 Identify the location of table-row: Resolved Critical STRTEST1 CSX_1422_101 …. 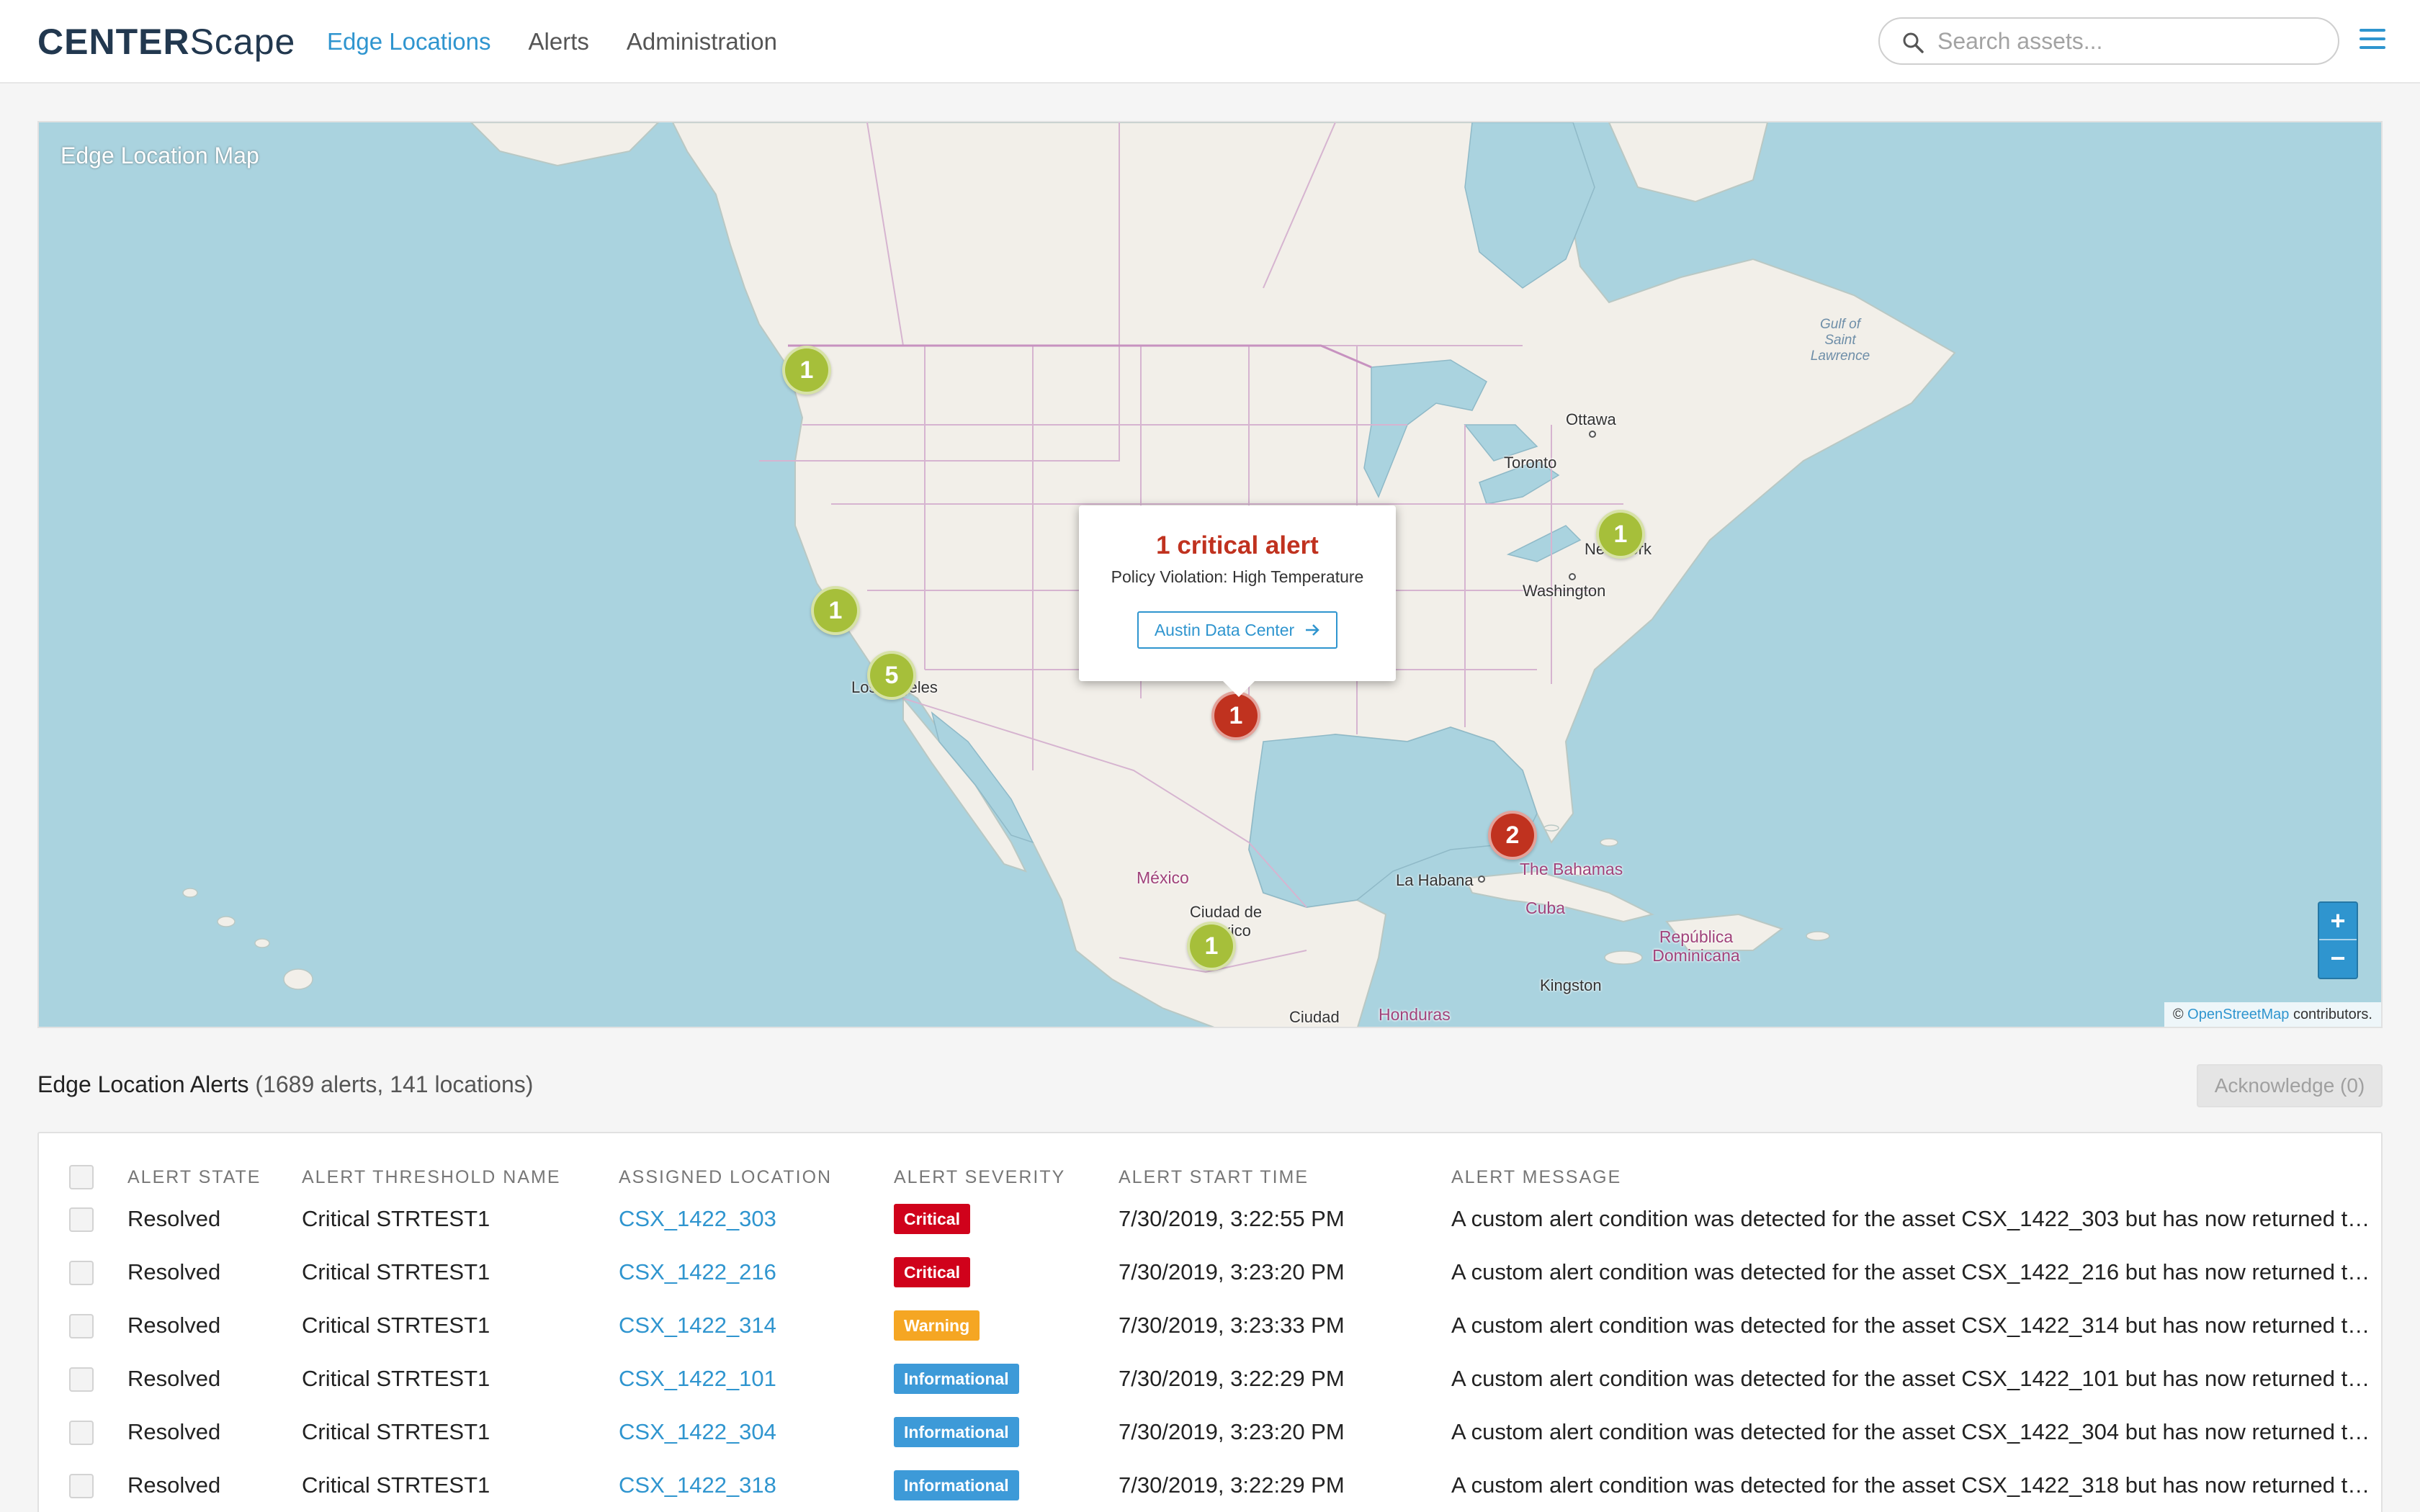
(1209, 1378).